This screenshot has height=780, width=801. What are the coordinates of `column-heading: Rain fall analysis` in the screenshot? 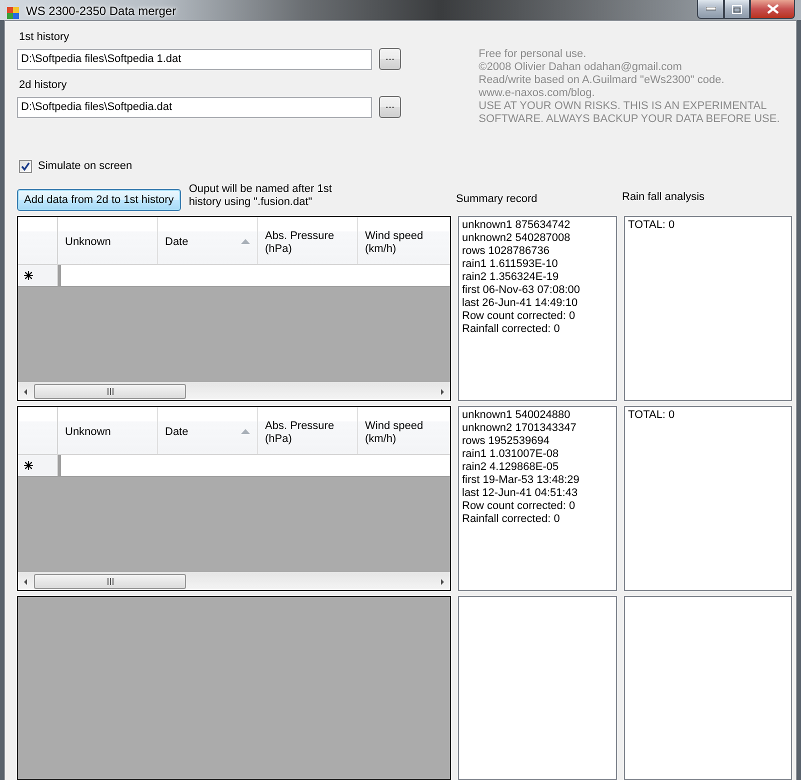 It's located at (664, 197).